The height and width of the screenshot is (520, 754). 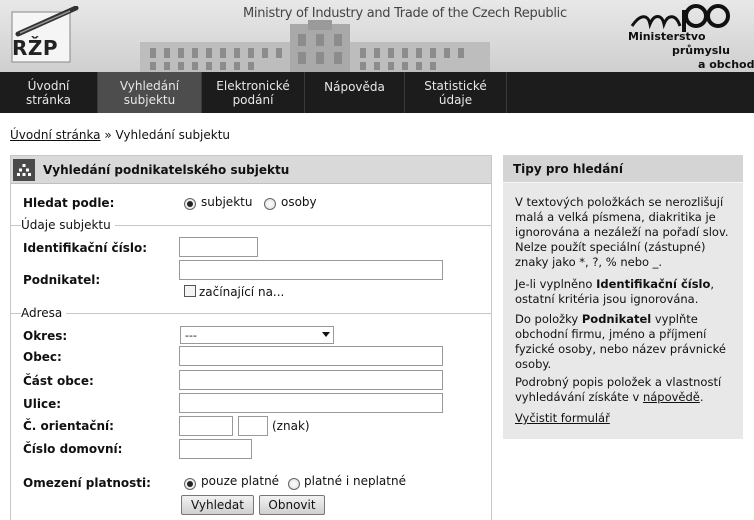 What do you see at coordinates (73, 449) in the screenshot?
I see `cislo-domovni-label: Číslo domovní:` at bounding box center [73, 449].